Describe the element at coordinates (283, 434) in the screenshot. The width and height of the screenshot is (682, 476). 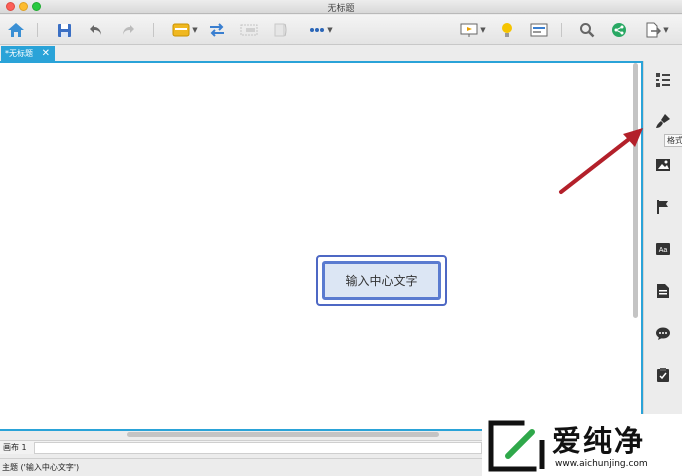
I see `horizontal-scrollbar` at that location.